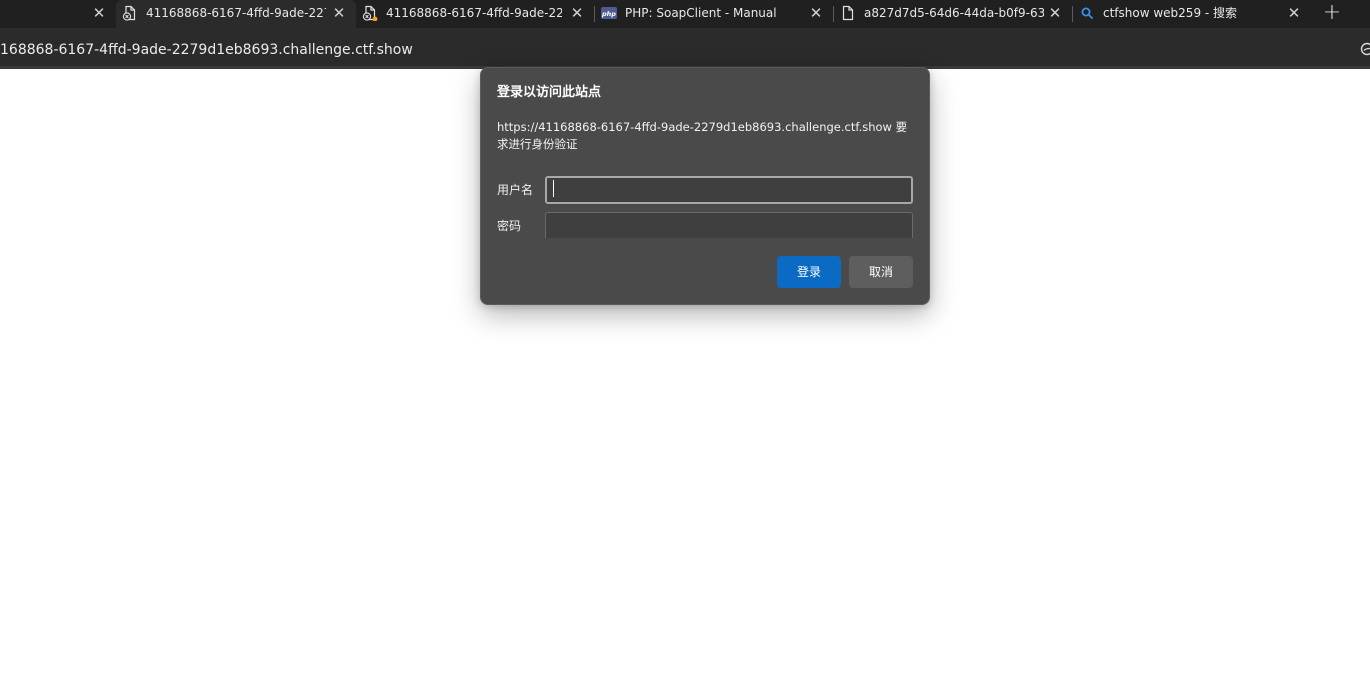 This screenshot has height=679, width=1370. Describe the element at coordinates (809, 272) in the screenshot. I see `login-button: 登录` at that location.